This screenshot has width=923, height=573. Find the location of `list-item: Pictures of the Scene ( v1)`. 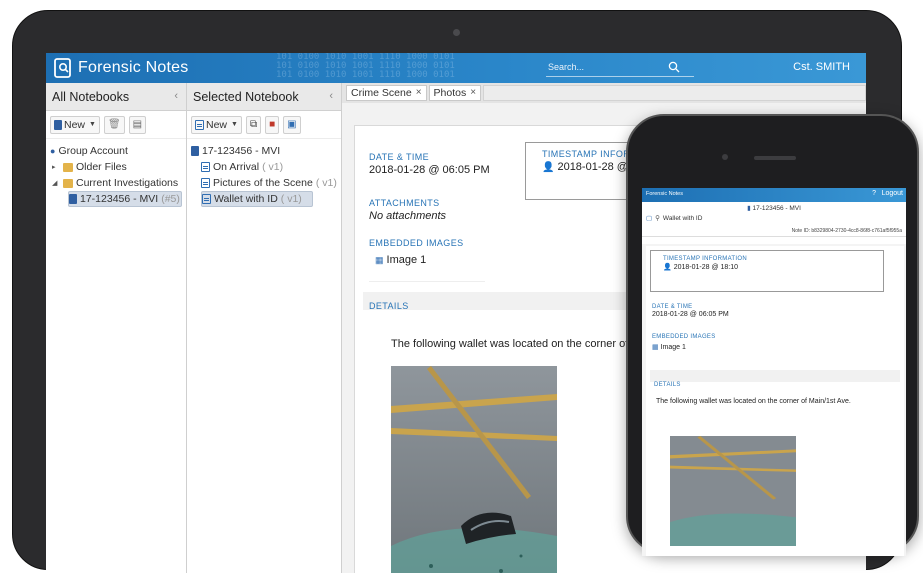

list-item: Pictures of the Scene ( v1) is located at coordinates (264, 183).